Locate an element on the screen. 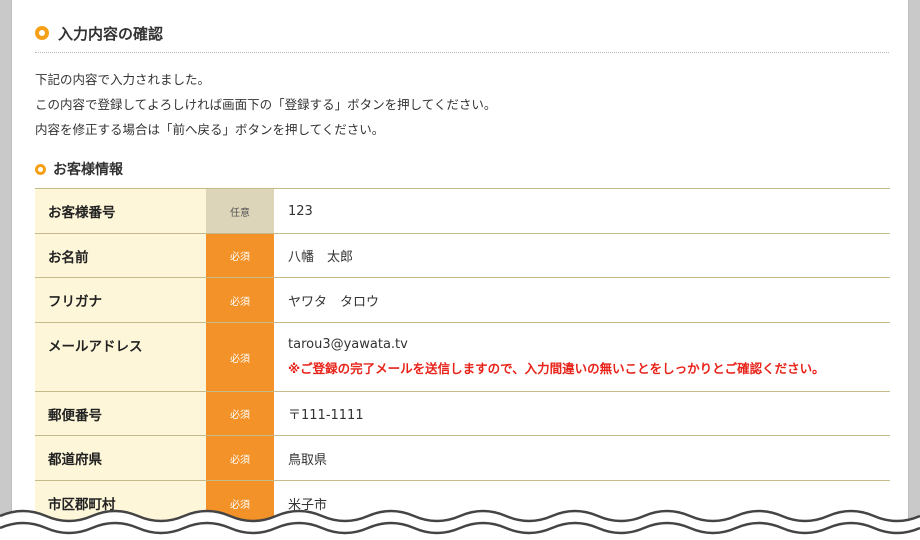 The width and height of the screenshot is (920, 540). table-row: お名前 必須 八幡 太郎 is located at coordinates (462, 255).